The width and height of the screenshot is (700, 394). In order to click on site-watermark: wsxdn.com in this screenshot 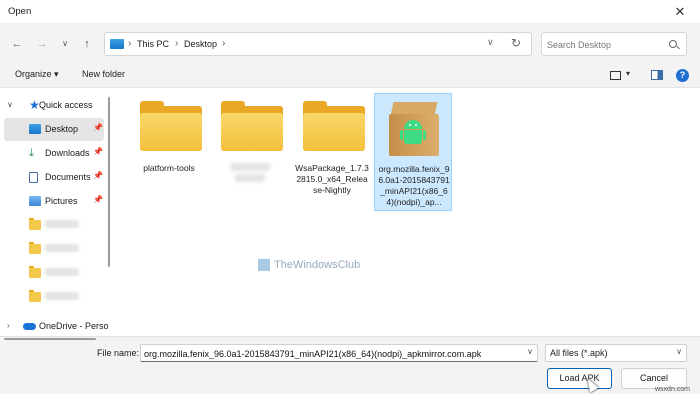, I will do `click(673, 389)`.